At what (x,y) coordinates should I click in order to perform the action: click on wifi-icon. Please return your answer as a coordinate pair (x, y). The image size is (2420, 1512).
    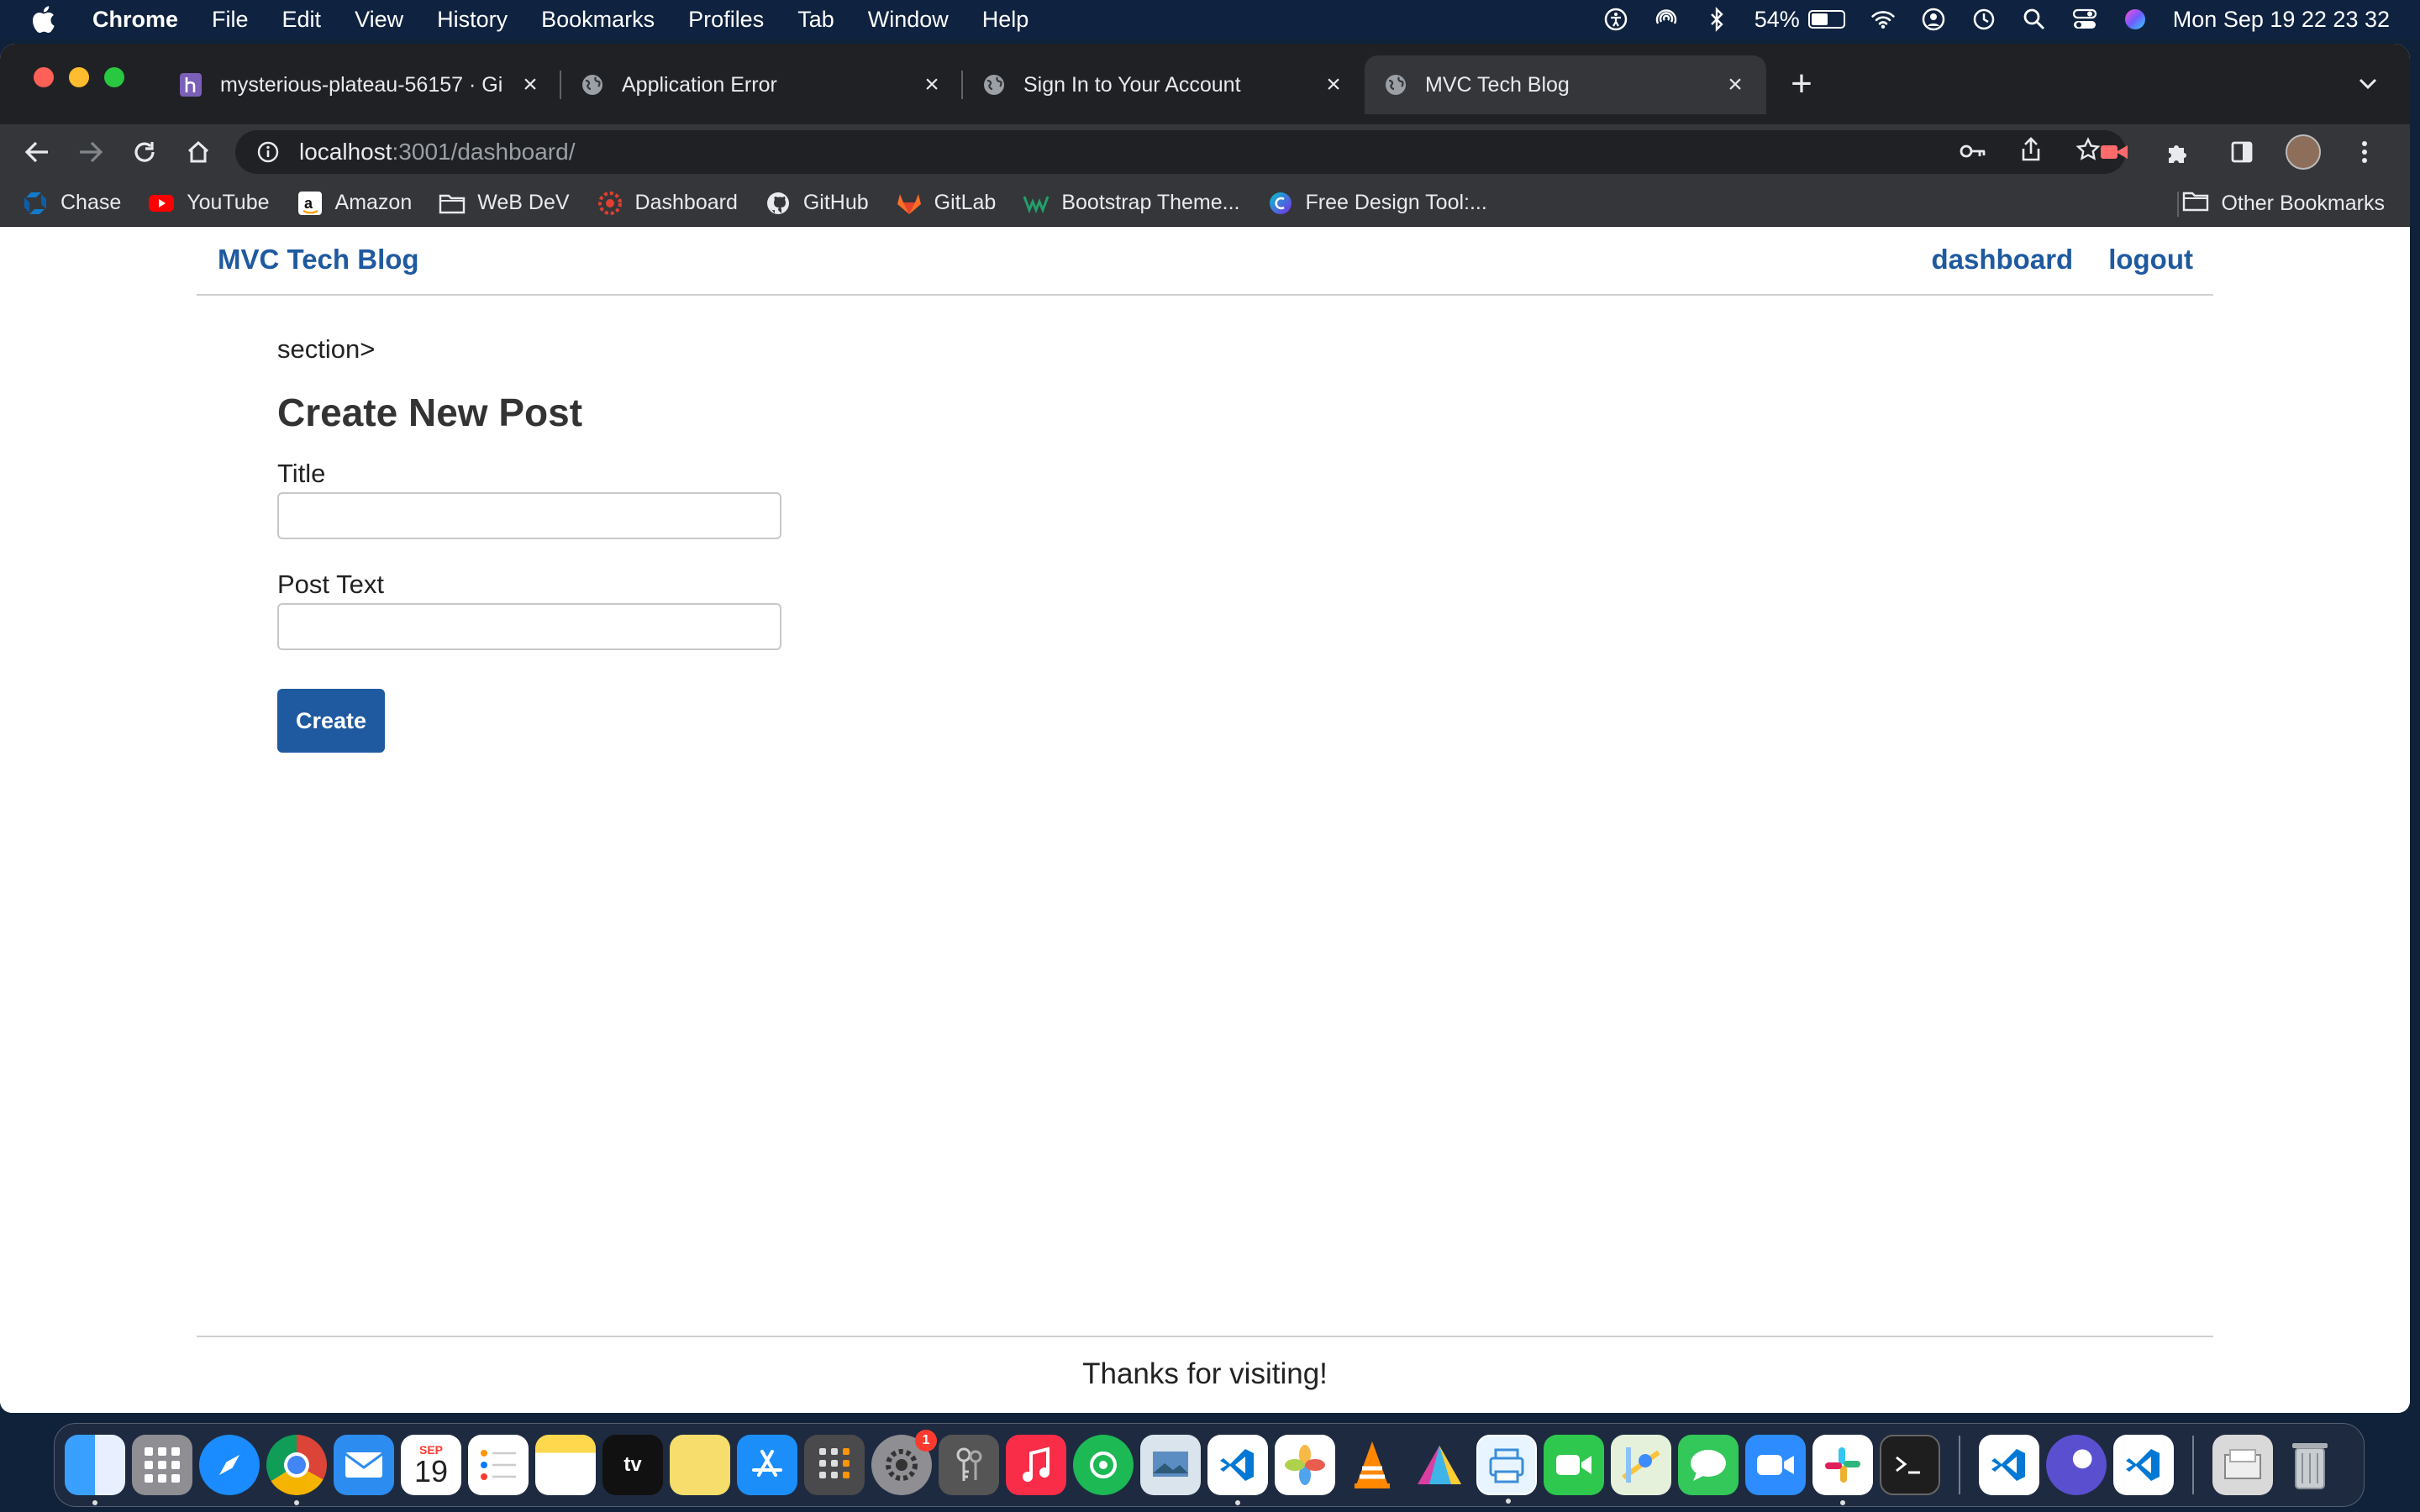
    Looking at the image, I should click on (1883, 19).